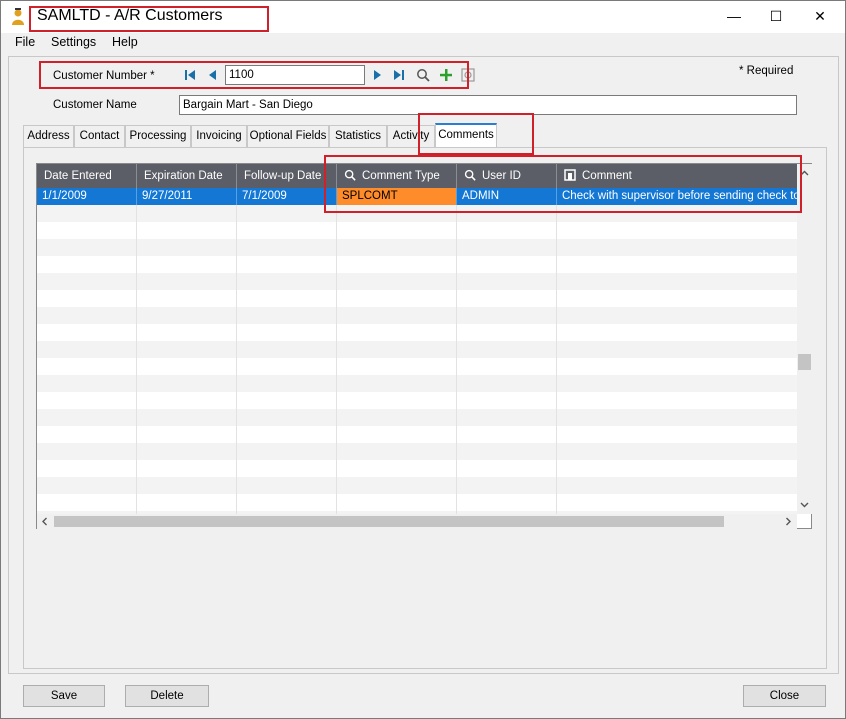  I want to click on vertical-scroll-thumb, so click(804, 362).